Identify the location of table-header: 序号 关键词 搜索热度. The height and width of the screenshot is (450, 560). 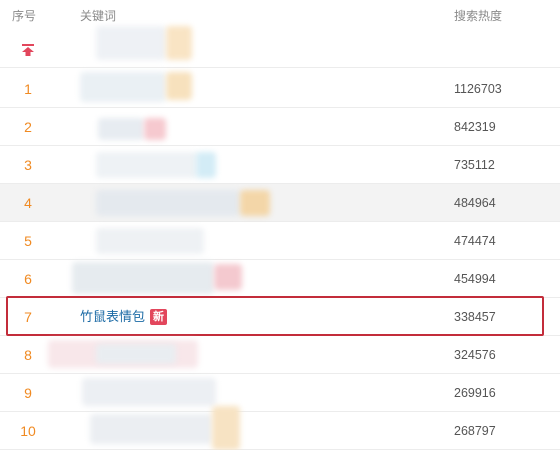
(280, 15).